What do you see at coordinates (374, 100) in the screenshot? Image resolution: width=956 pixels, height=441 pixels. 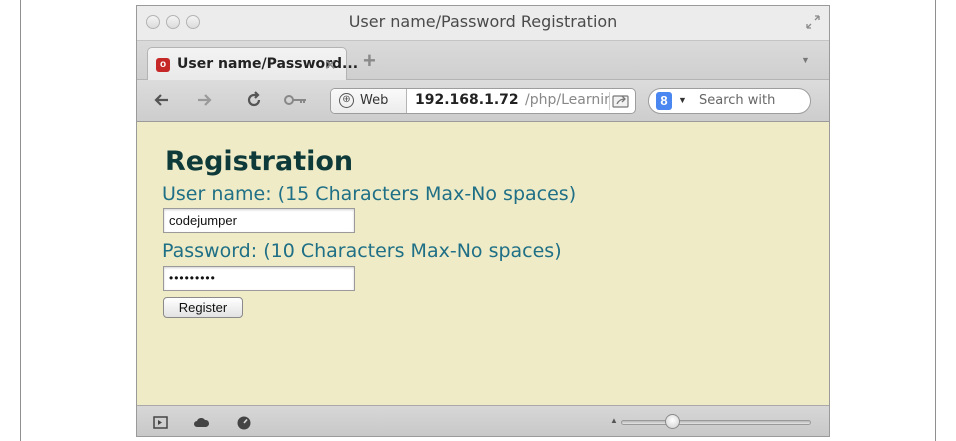 I see `web-scheme-label: Web` at bounding box center [374, 100].